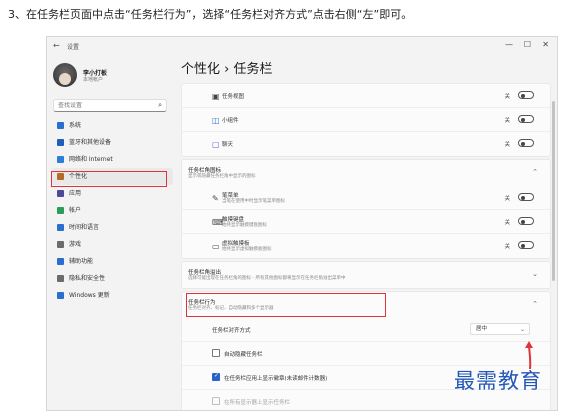 The width and height of the screenshot is (580, 411). I want to click on touchpad-icon: ▭, so click(216, 246).